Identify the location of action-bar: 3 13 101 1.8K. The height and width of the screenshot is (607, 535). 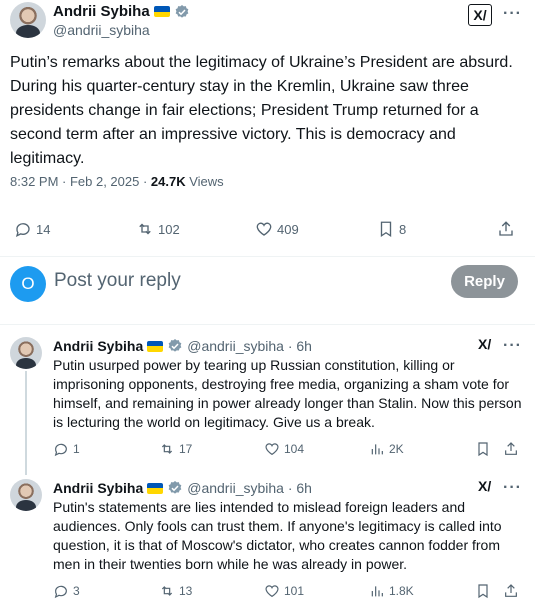
(267, 591).